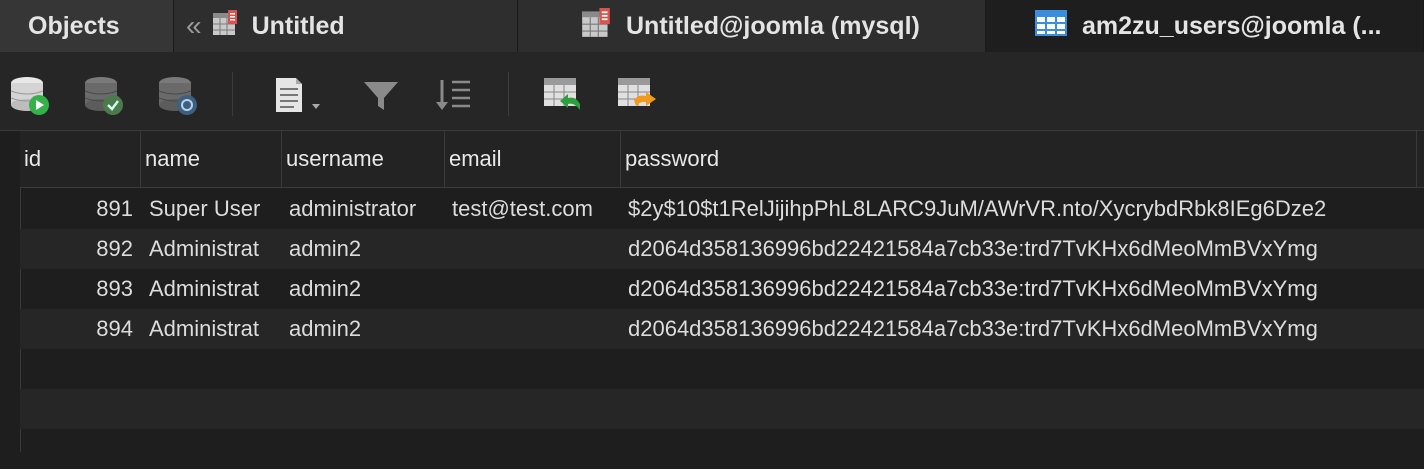  I want to click on double-chevron-left-icon: «, so click(194, 26).